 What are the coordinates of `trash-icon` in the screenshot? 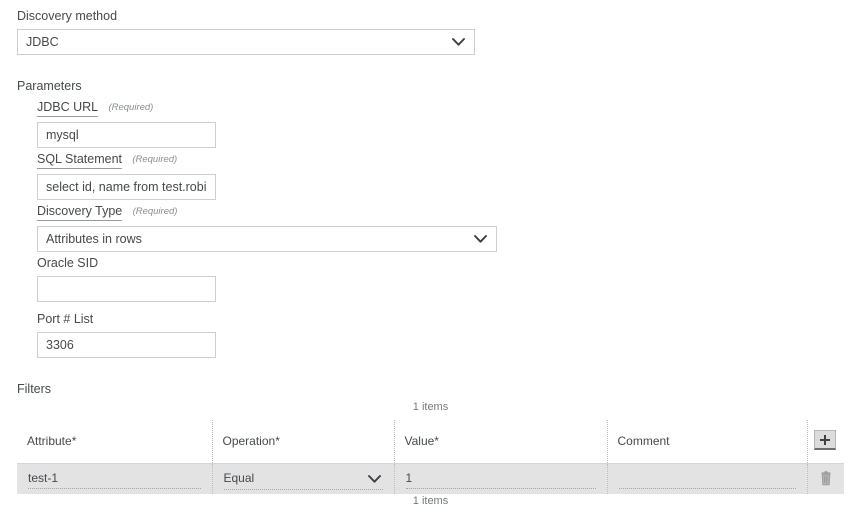 It's located at (826, 479).